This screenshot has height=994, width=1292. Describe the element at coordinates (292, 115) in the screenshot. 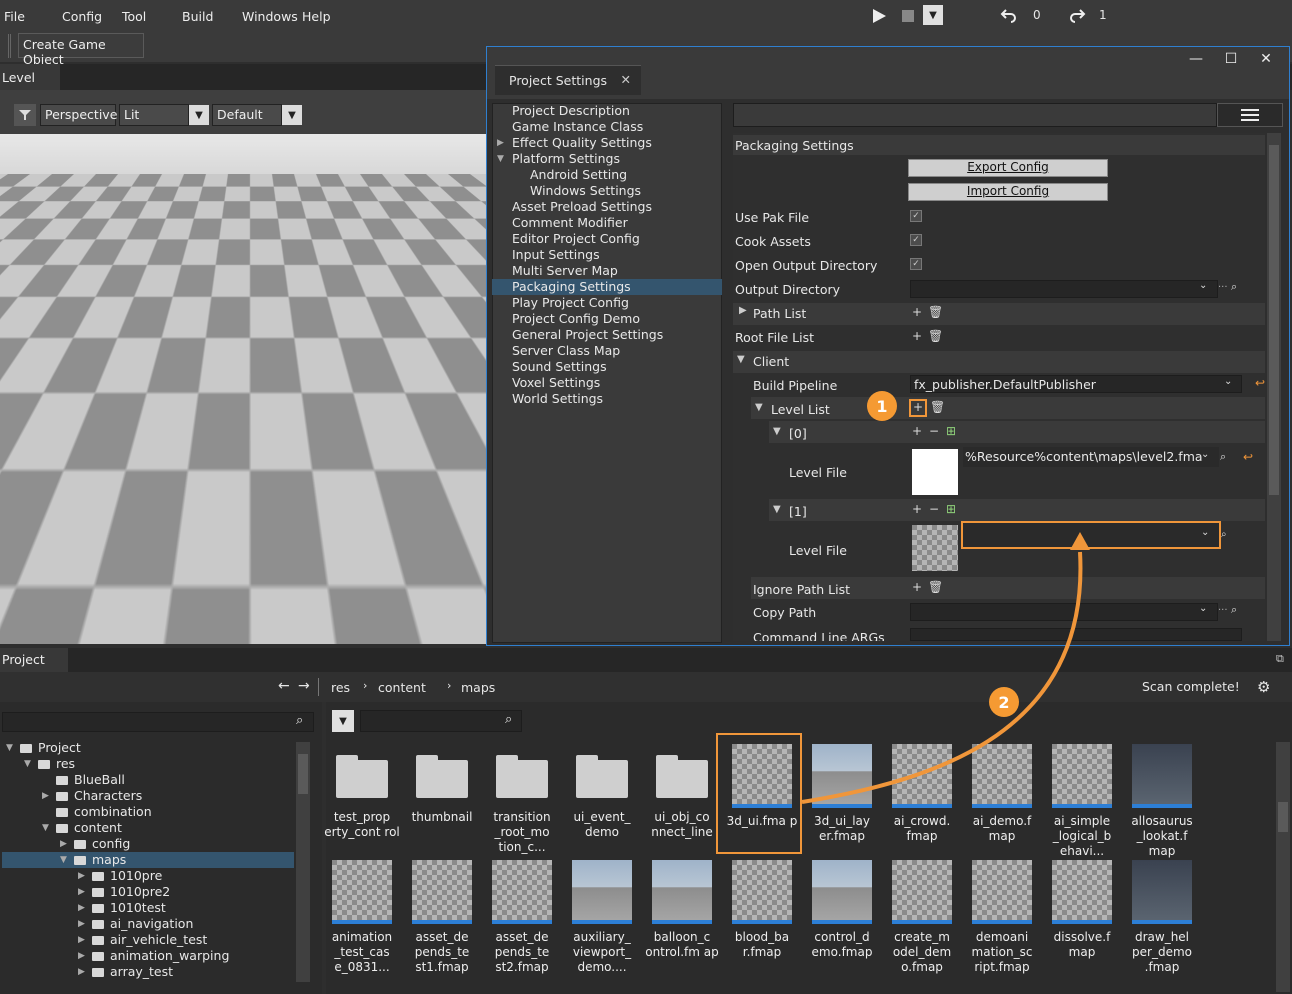

I see `preset-dropdown-arrow: ▼` at that location.